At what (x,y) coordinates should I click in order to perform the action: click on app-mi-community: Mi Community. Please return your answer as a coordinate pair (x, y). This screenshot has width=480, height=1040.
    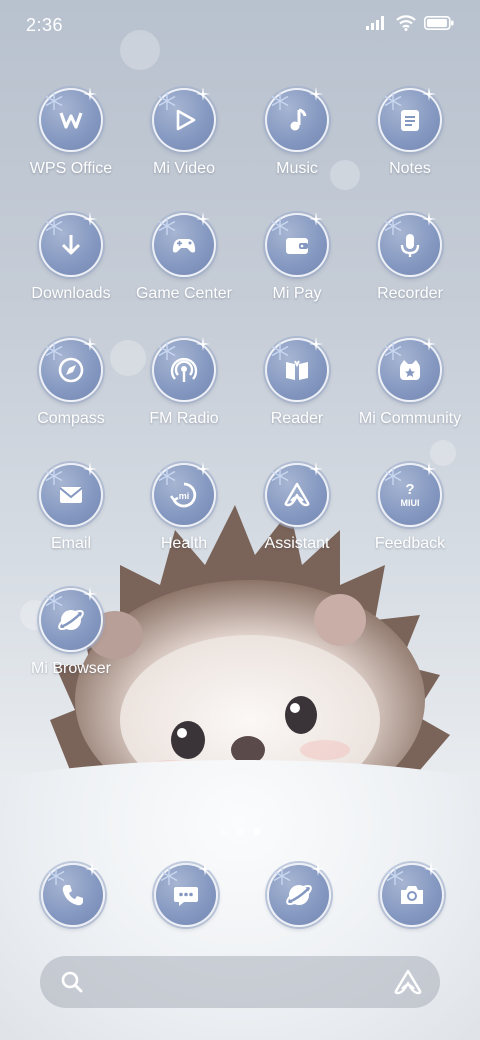
    Looking at the image, I should click on (410, 382).